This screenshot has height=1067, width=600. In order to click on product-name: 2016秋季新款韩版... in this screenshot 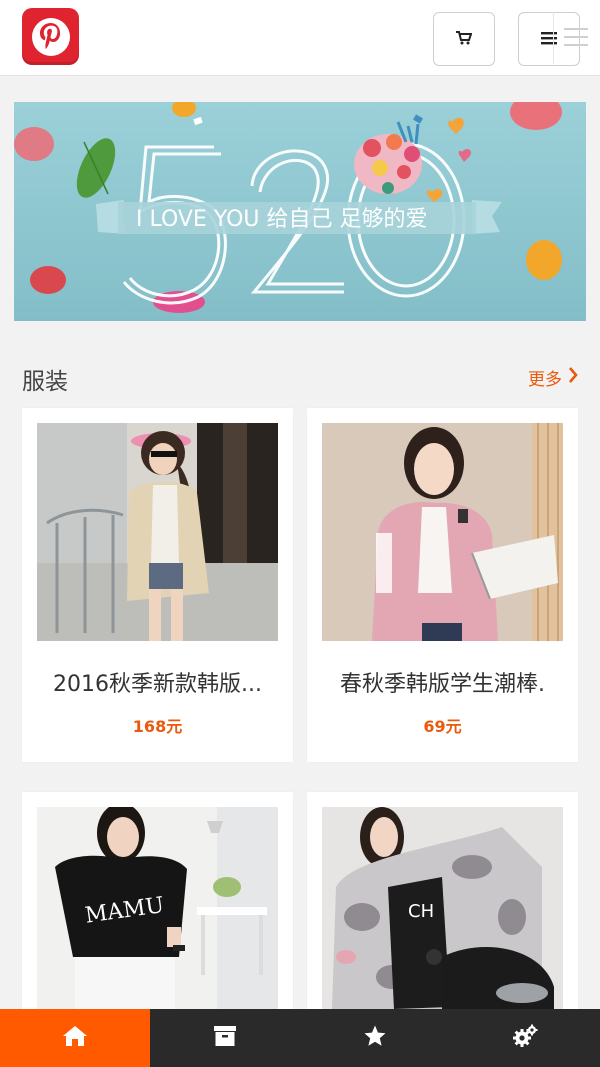, I will do `click(157, 684)`.